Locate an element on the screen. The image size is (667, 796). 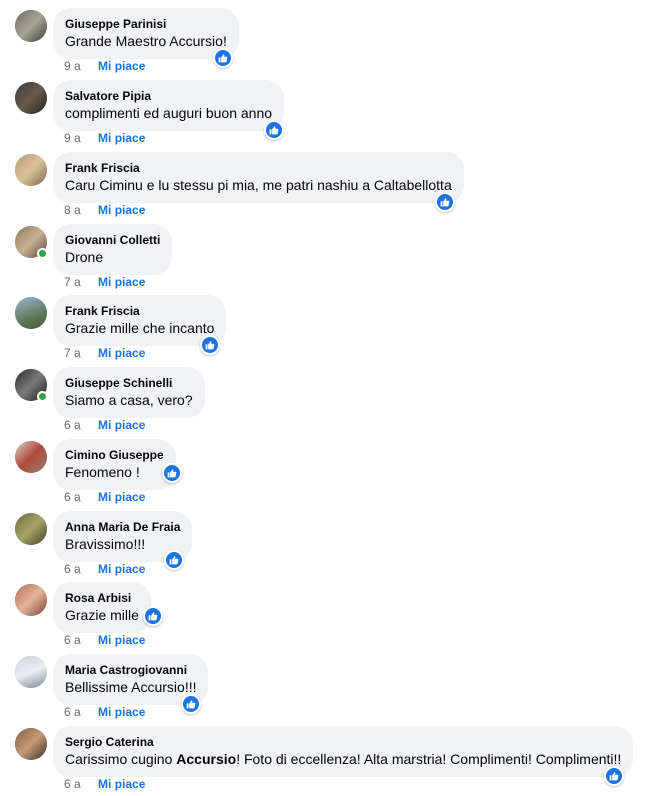
comment-author: Giovanni Colletti is located at coordinates (112, 240).